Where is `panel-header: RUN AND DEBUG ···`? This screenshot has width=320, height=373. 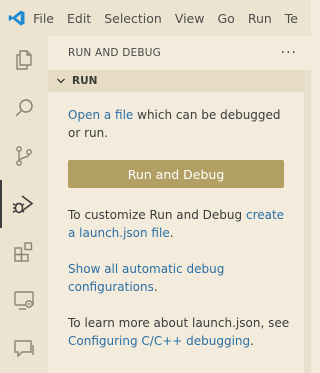 panel-header: RUN AND DEBUG ··· is located at coordinates (179, 53).